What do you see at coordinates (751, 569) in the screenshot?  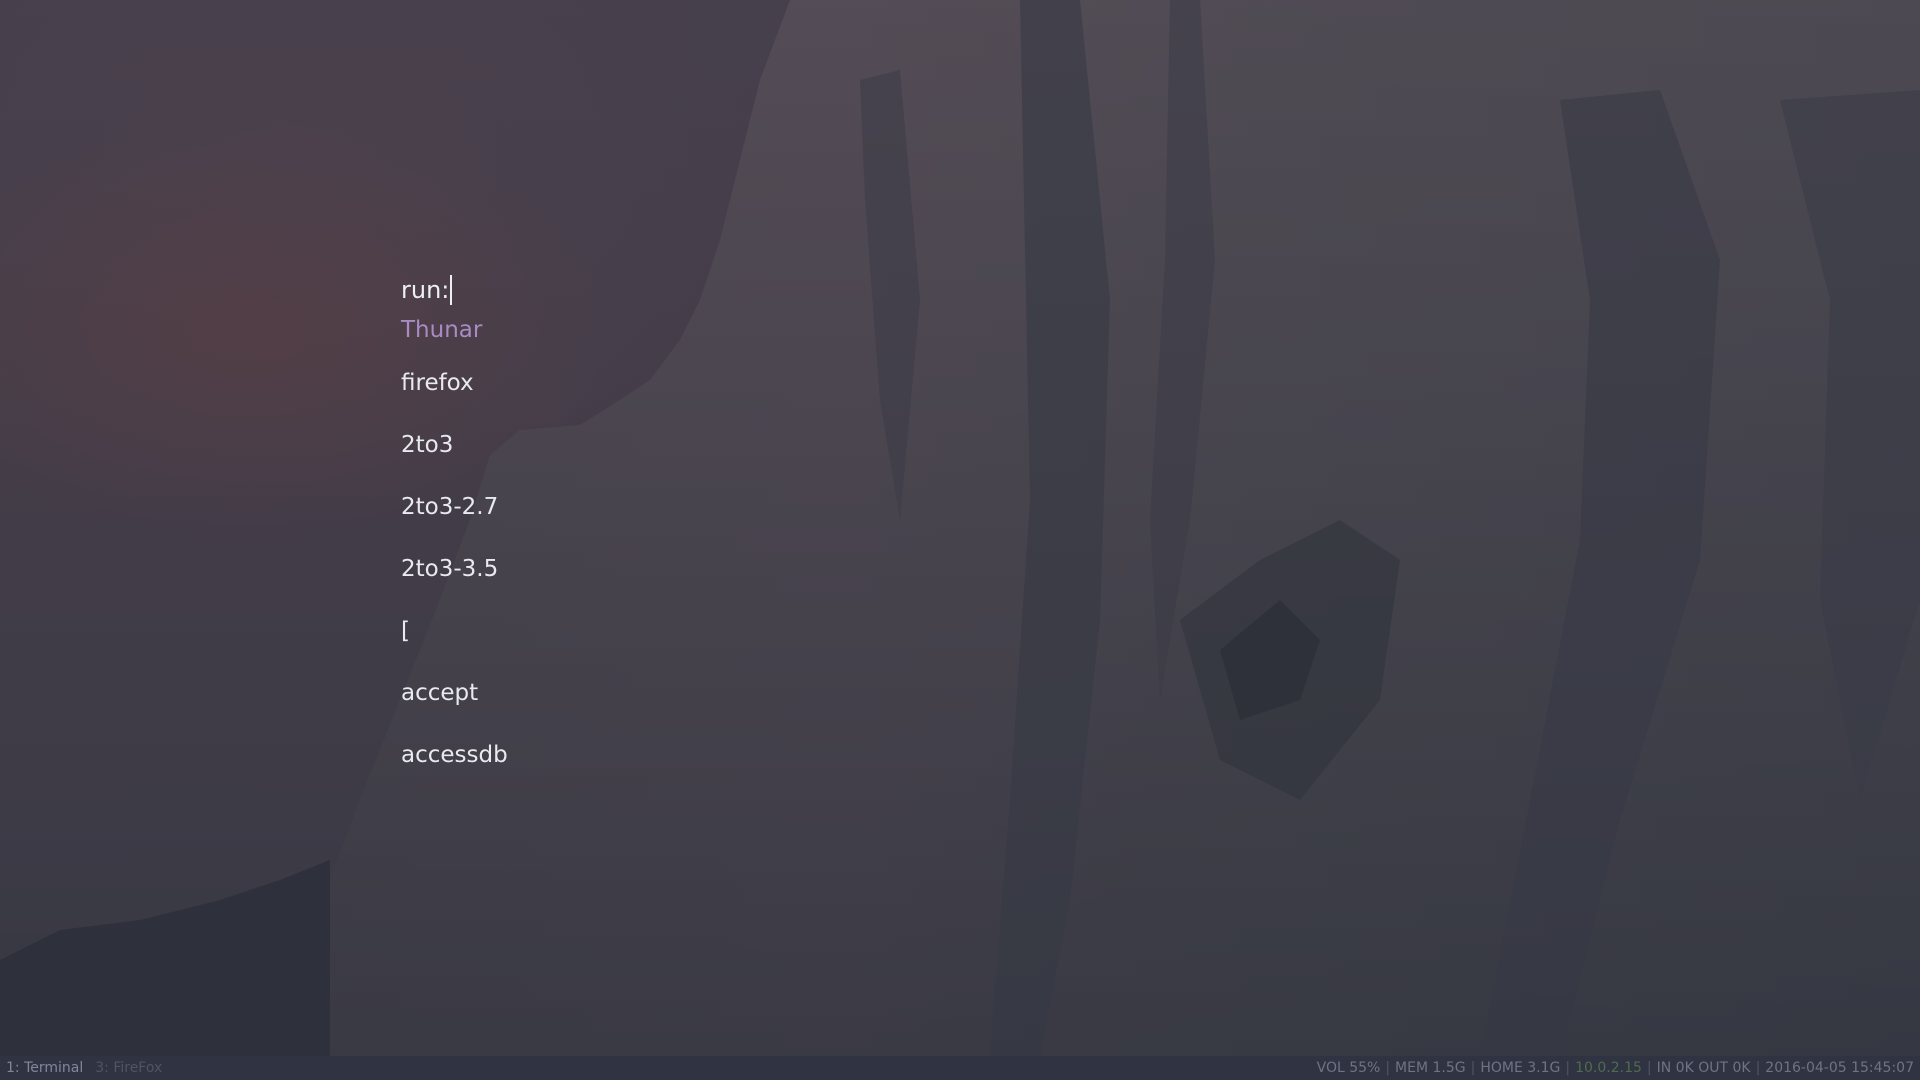 I see `result-item: 2to3-3.5` at bounding box center [751, 569].